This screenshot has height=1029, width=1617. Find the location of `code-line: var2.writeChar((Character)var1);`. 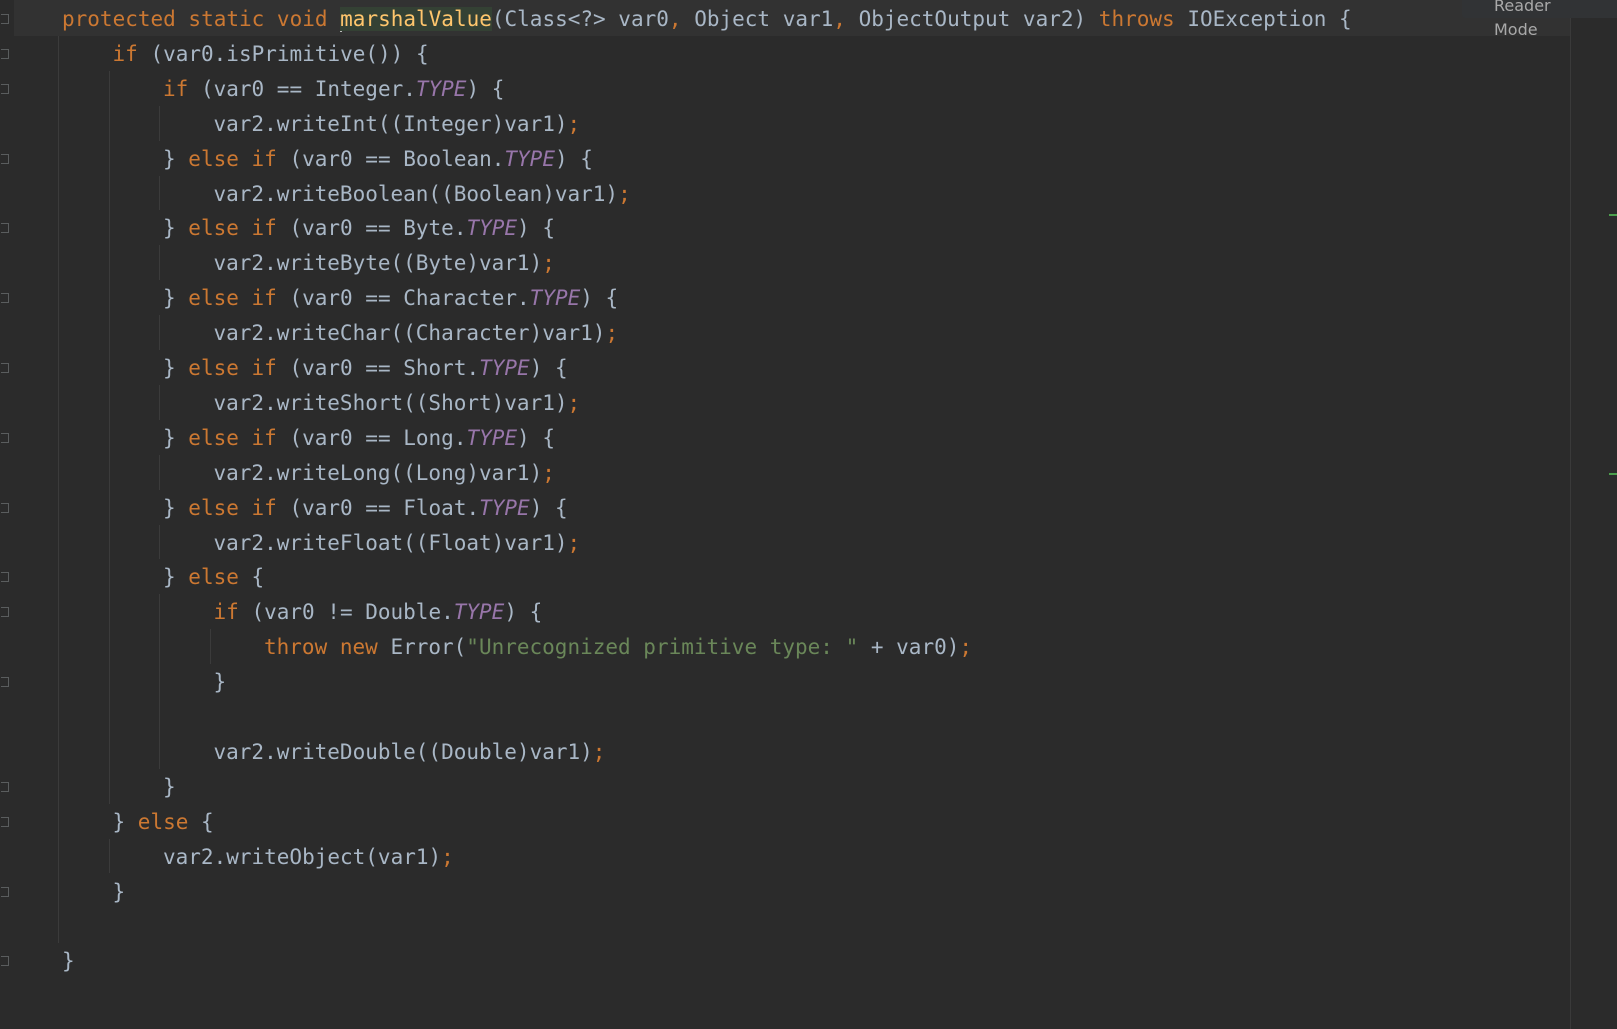

code-line: var2.writeChar((Character)var1); is located at coordinates (416, 333).